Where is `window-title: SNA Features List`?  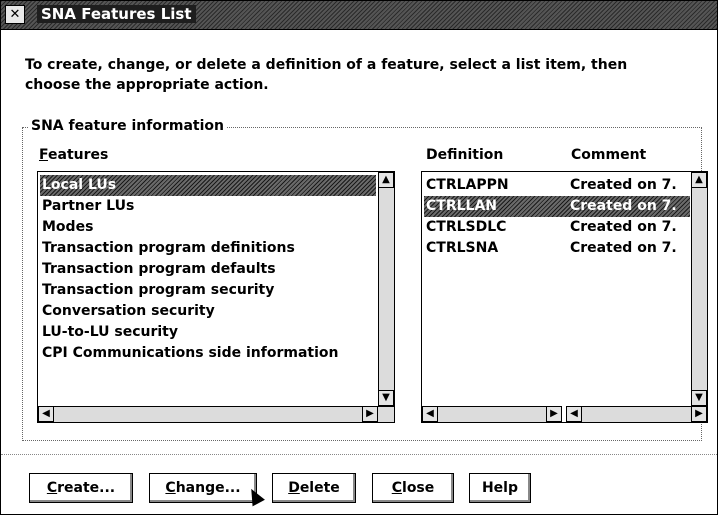
window-title: SNA Features List is located at coordinates (116, 14).